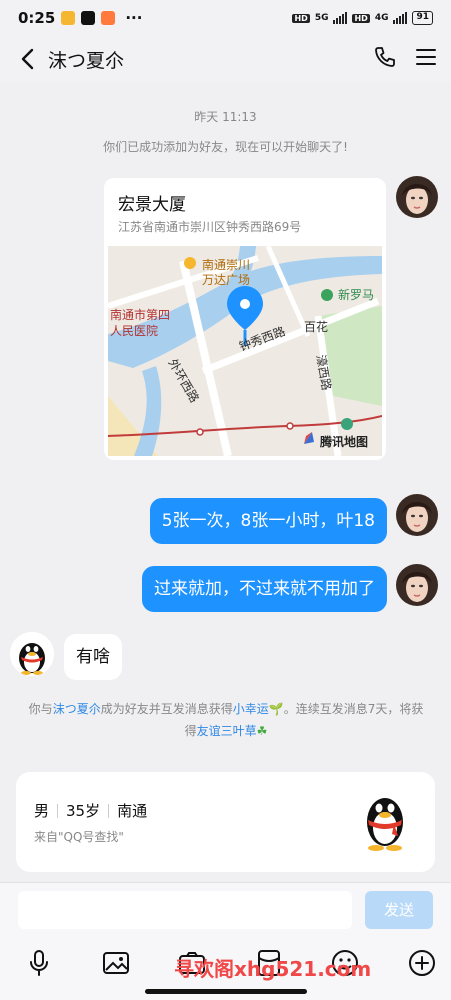 The height and width of the screenshot is (1000, 451). What do you see at coordinates (134, 18) in the screenshot?
I see `more-notifications-icon: ···` at bounding box center [134, 18].